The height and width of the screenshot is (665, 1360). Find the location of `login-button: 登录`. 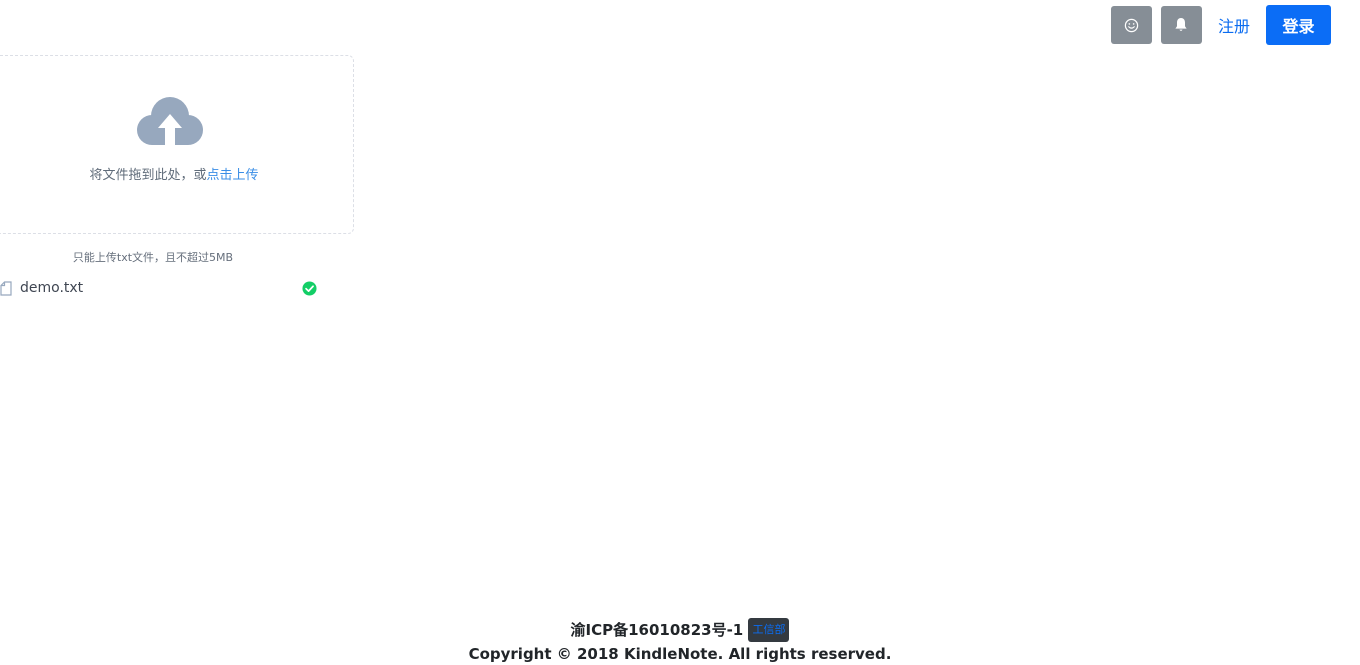

login-button: 登录 is located at coordinates (1298, 25).